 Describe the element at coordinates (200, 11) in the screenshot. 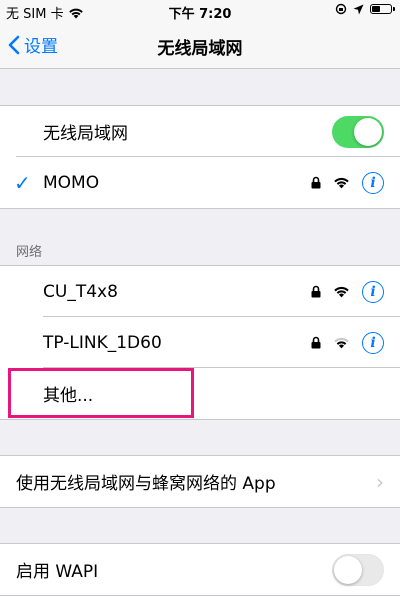

I see `status-bar: 无 SIM 卡 下午 7:20` at that location.